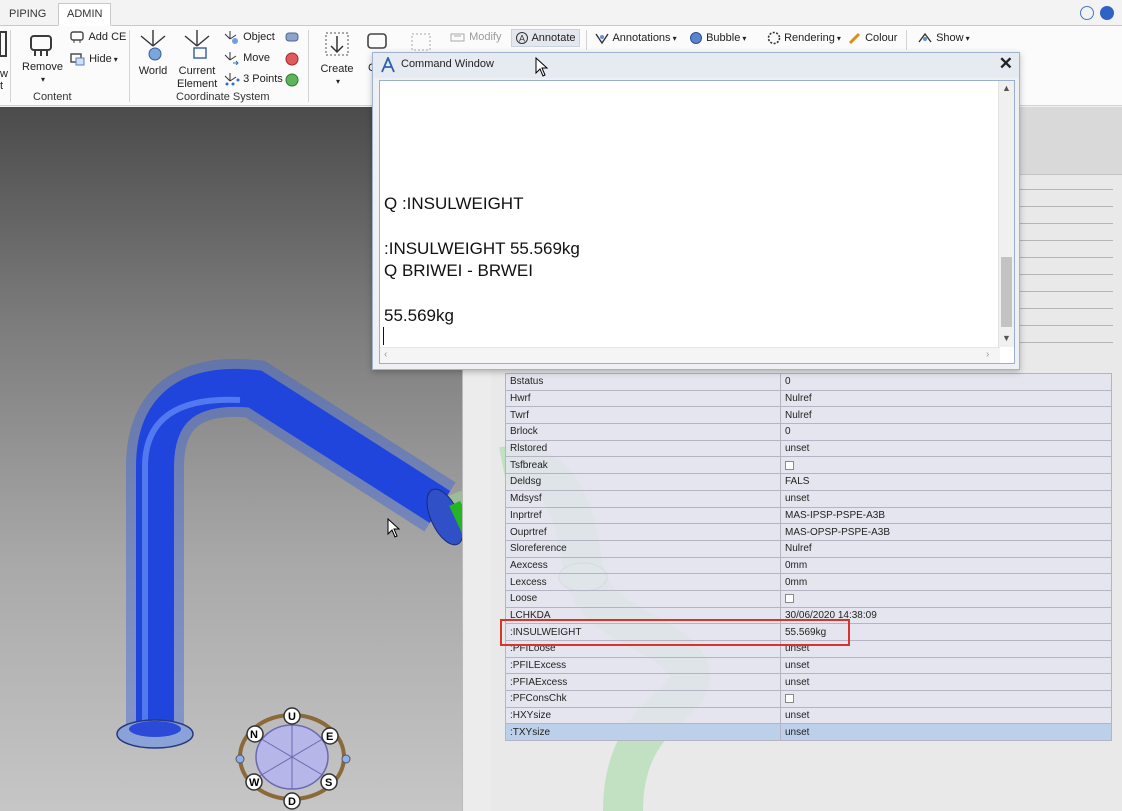 Image resolution: width=1122 pixels, height=811 pixels. Describe the element at coordinates (946, 515) in the screenshot. I see `attribute-value-cell: MAS-IPSP-PSPE-A3B` at that location.